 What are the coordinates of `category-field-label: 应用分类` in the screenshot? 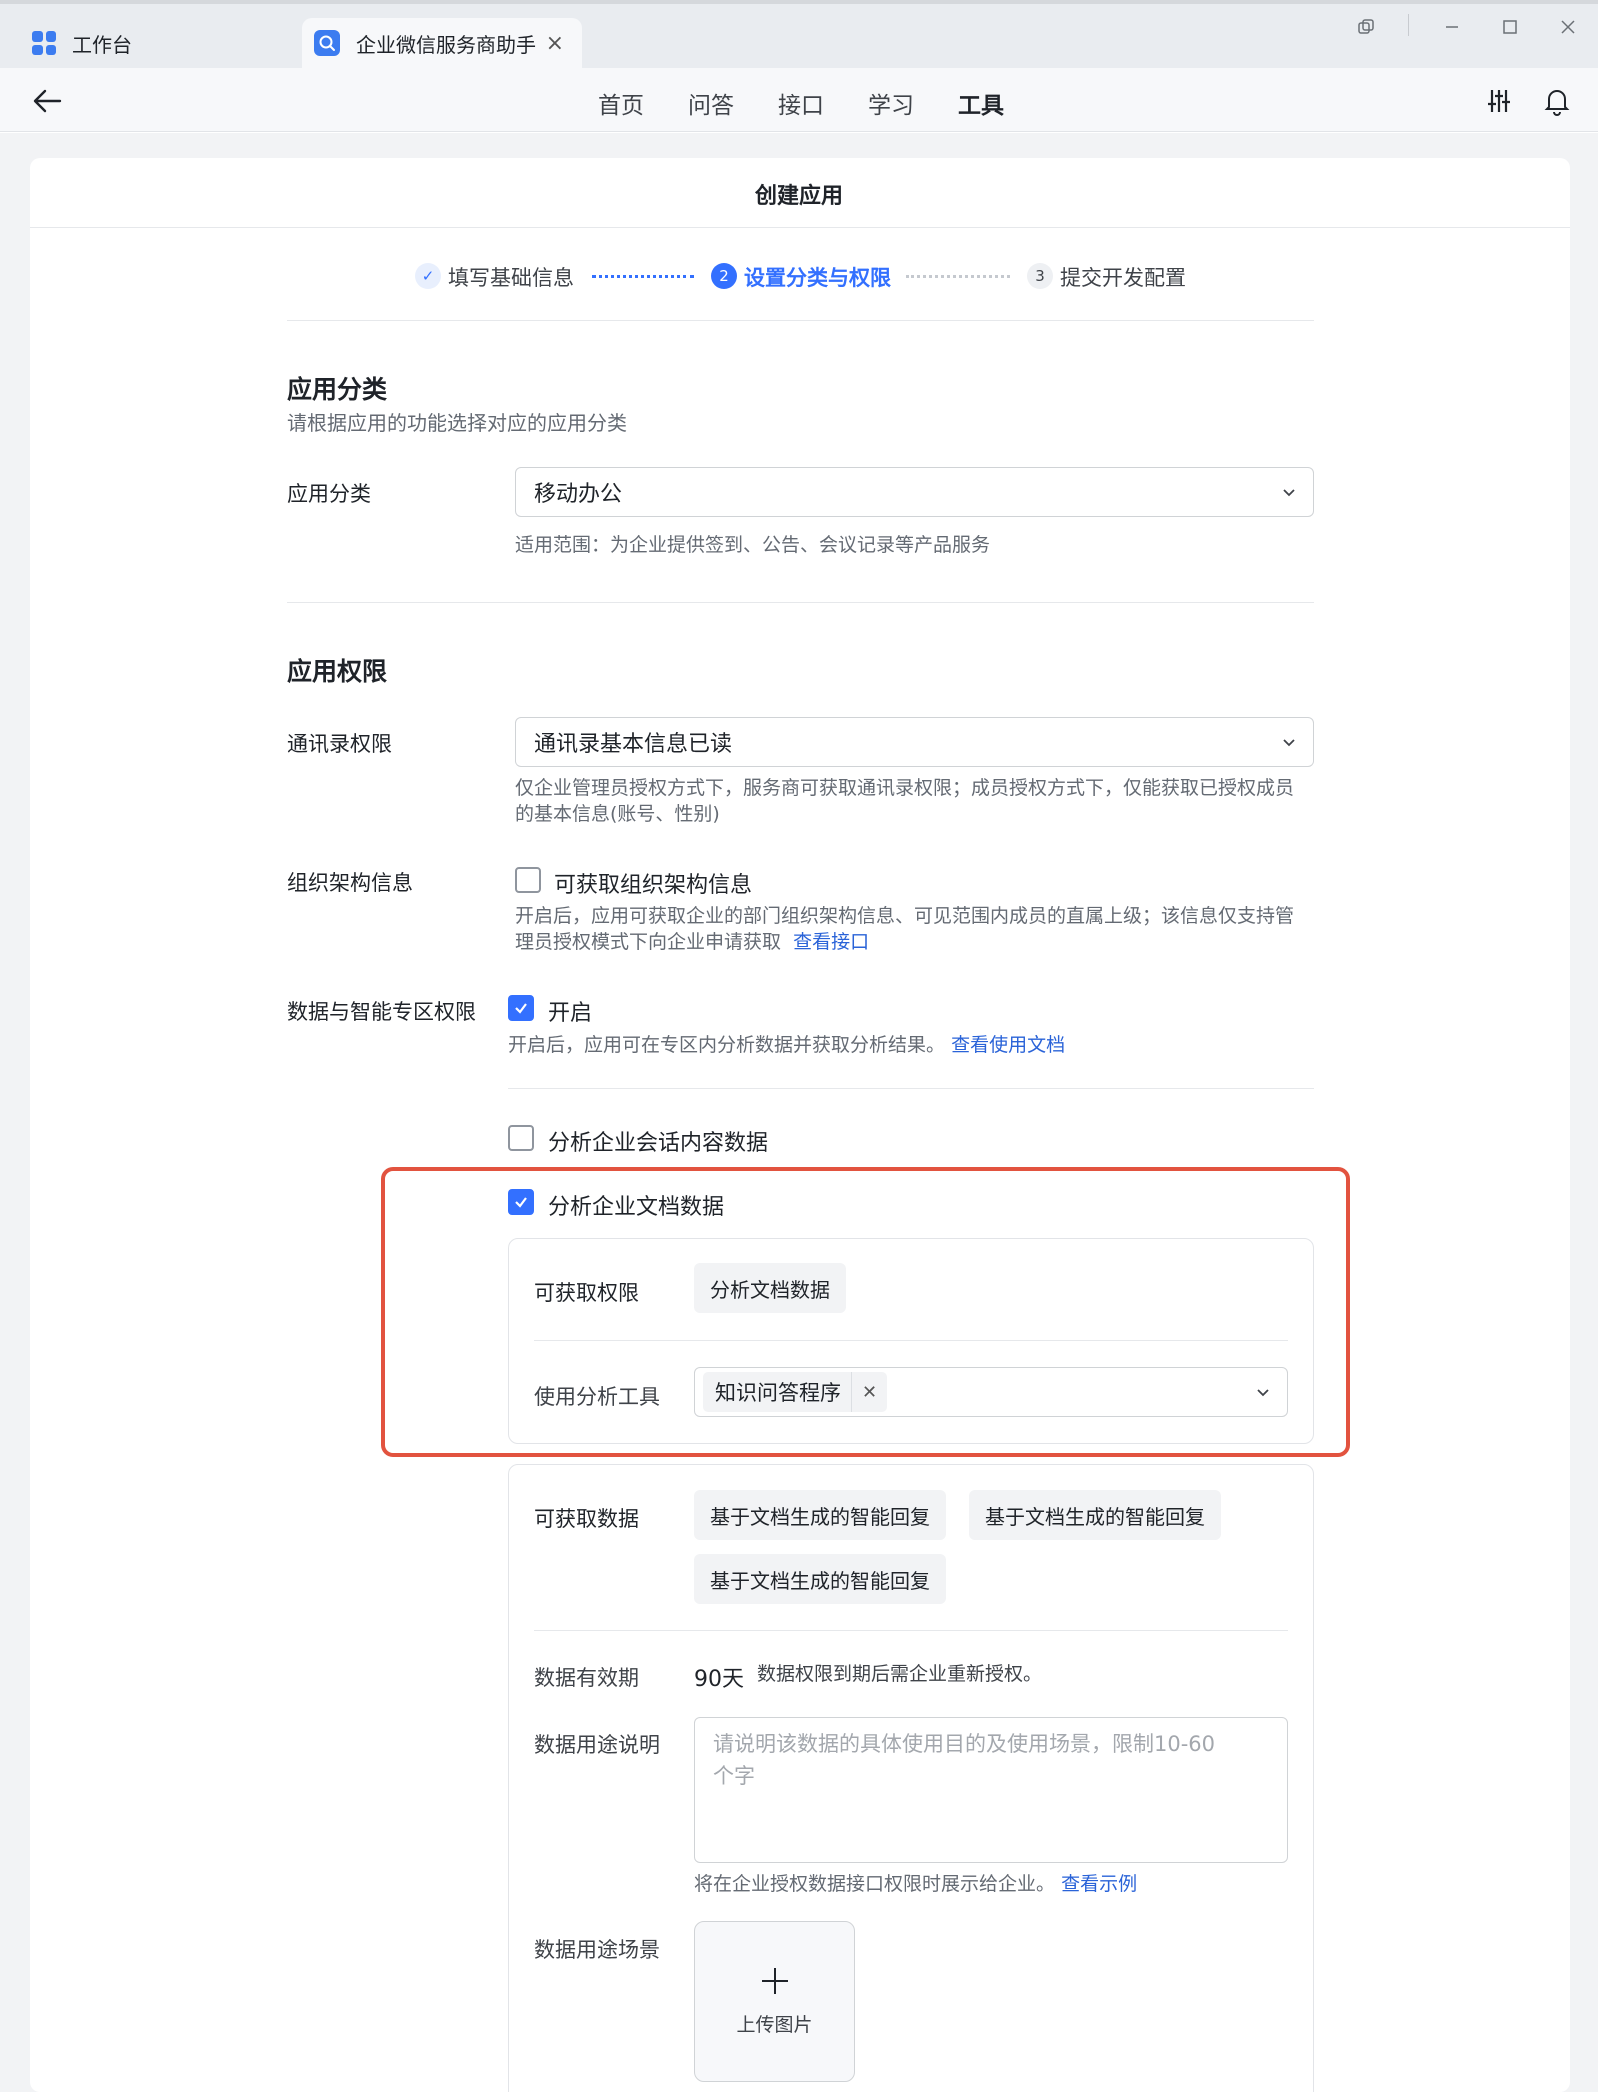 It's located at (329, 494).